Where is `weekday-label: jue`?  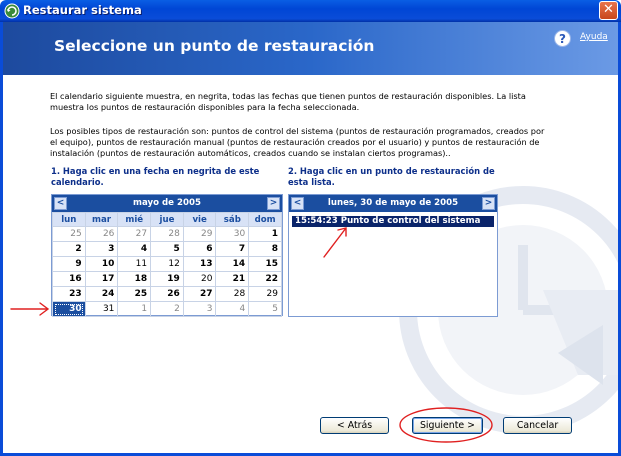 weekday-label: jue is located at coordinates (167, 219).